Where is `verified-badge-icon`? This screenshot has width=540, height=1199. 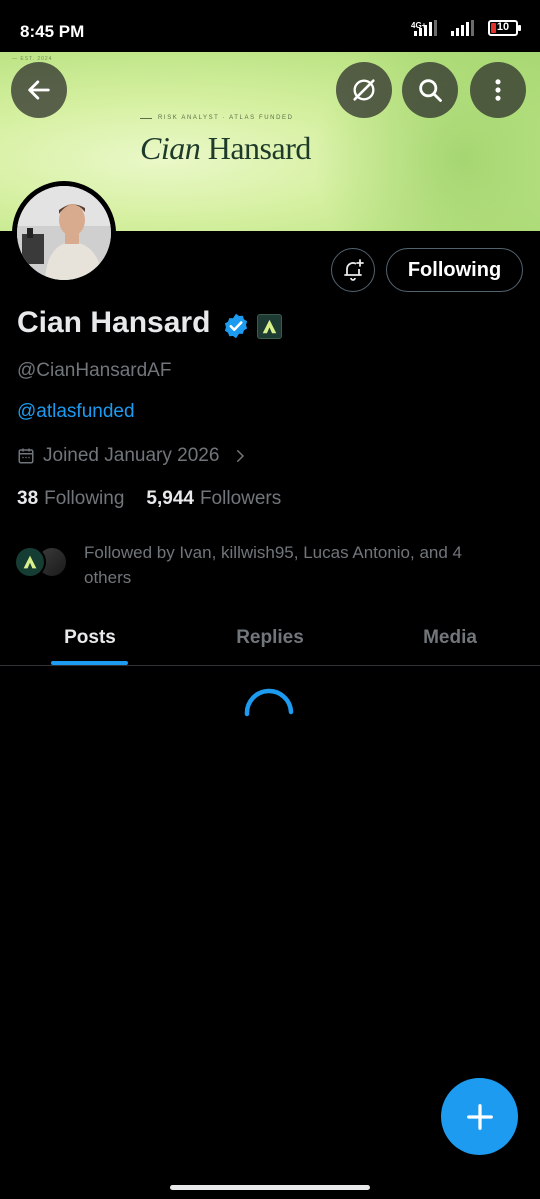 verified-badge-icon is located at coordinates (236, 326).